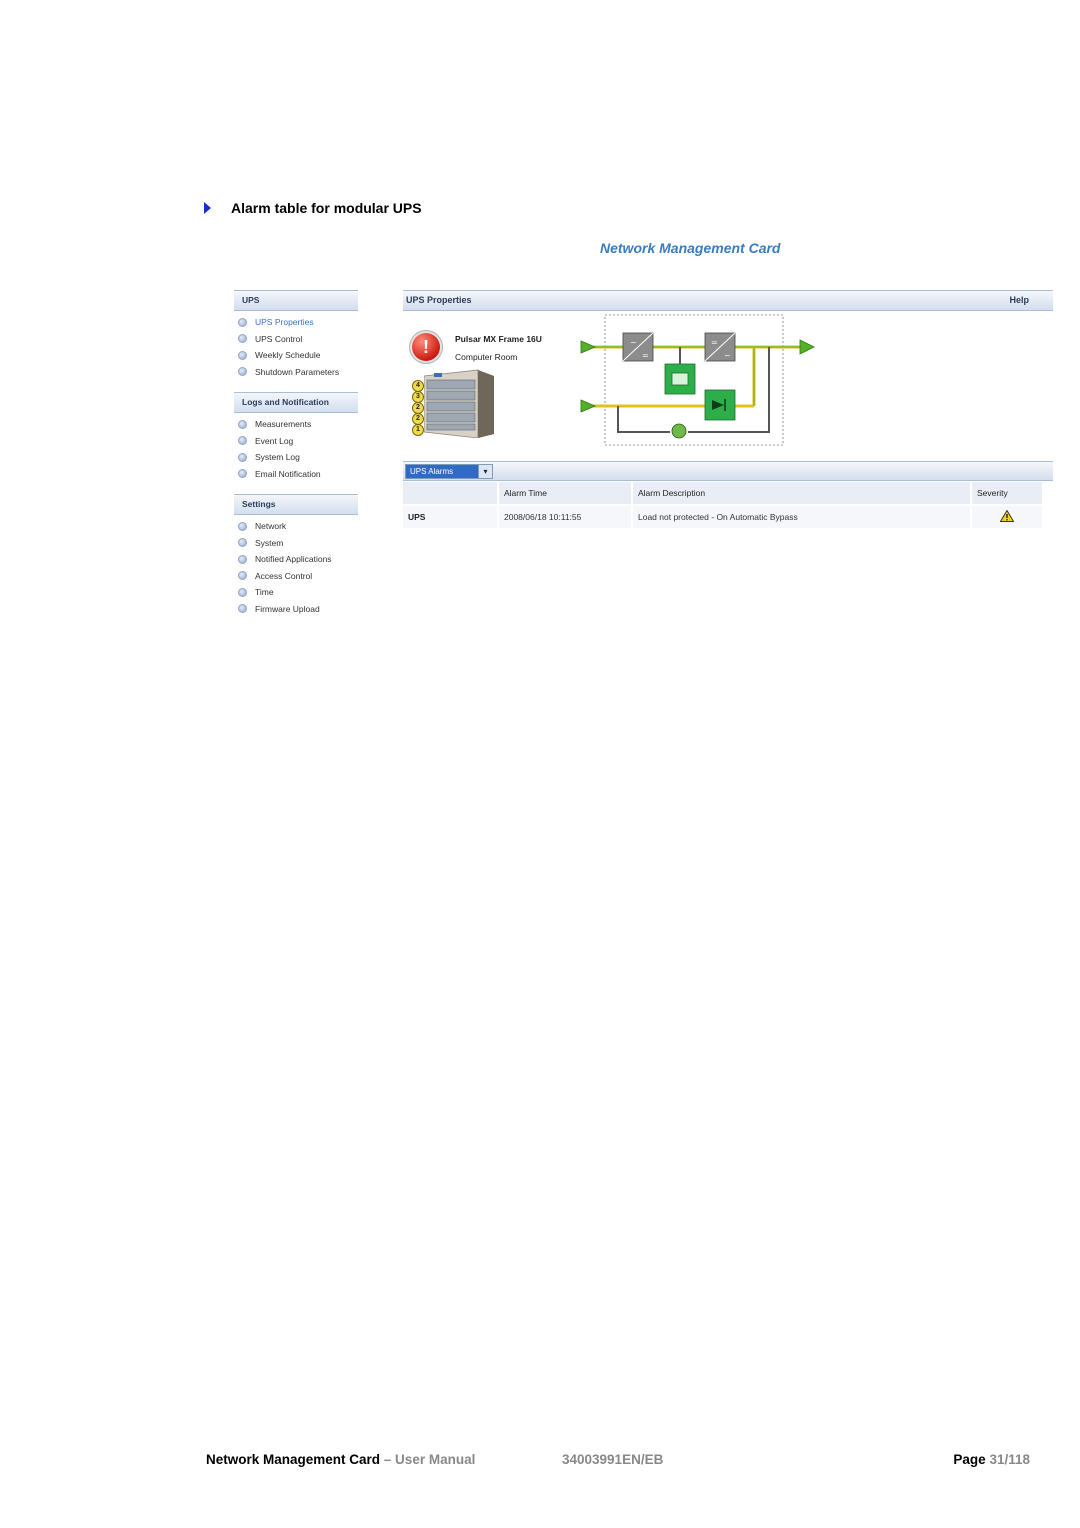 The width and height of the screenshot is (1080, 1528). Describe the element at coordinates (442, 471) in the screenshot. I see `alarm-view-selected: UPS Alarms` at that location.